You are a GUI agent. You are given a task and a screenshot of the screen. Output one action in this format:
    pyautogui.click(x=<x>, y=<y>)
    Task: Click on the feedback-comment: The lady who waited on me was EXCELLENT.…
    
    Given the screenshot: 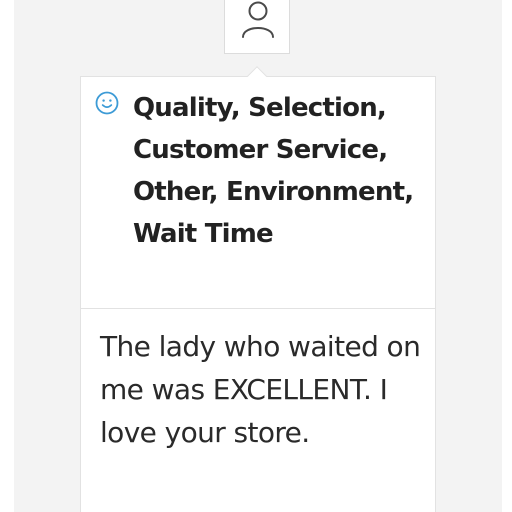 What is the action you would take?
    pyautogui.click(x=260, y=389)
    